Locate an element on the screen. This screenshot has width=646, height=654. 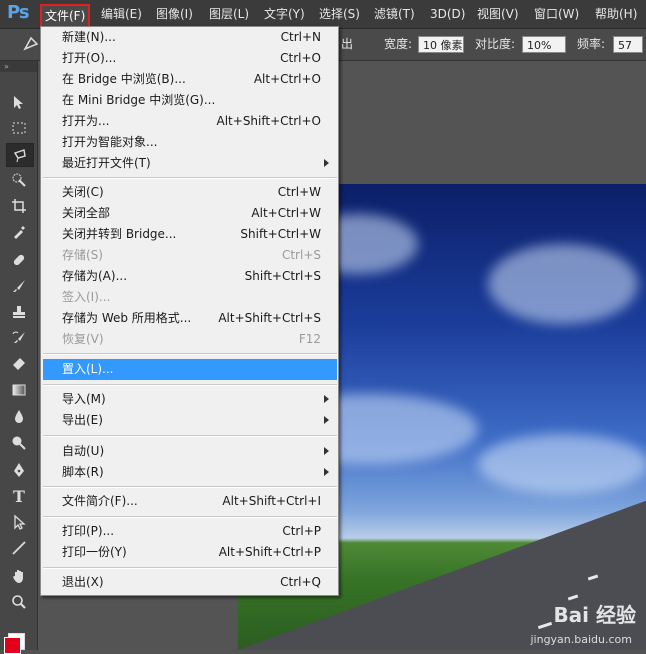
menu-item-browse-bridge: 在 Bridge 中浏览(B)... Alt+Ctrl+O is located at coordinates (190, 79).